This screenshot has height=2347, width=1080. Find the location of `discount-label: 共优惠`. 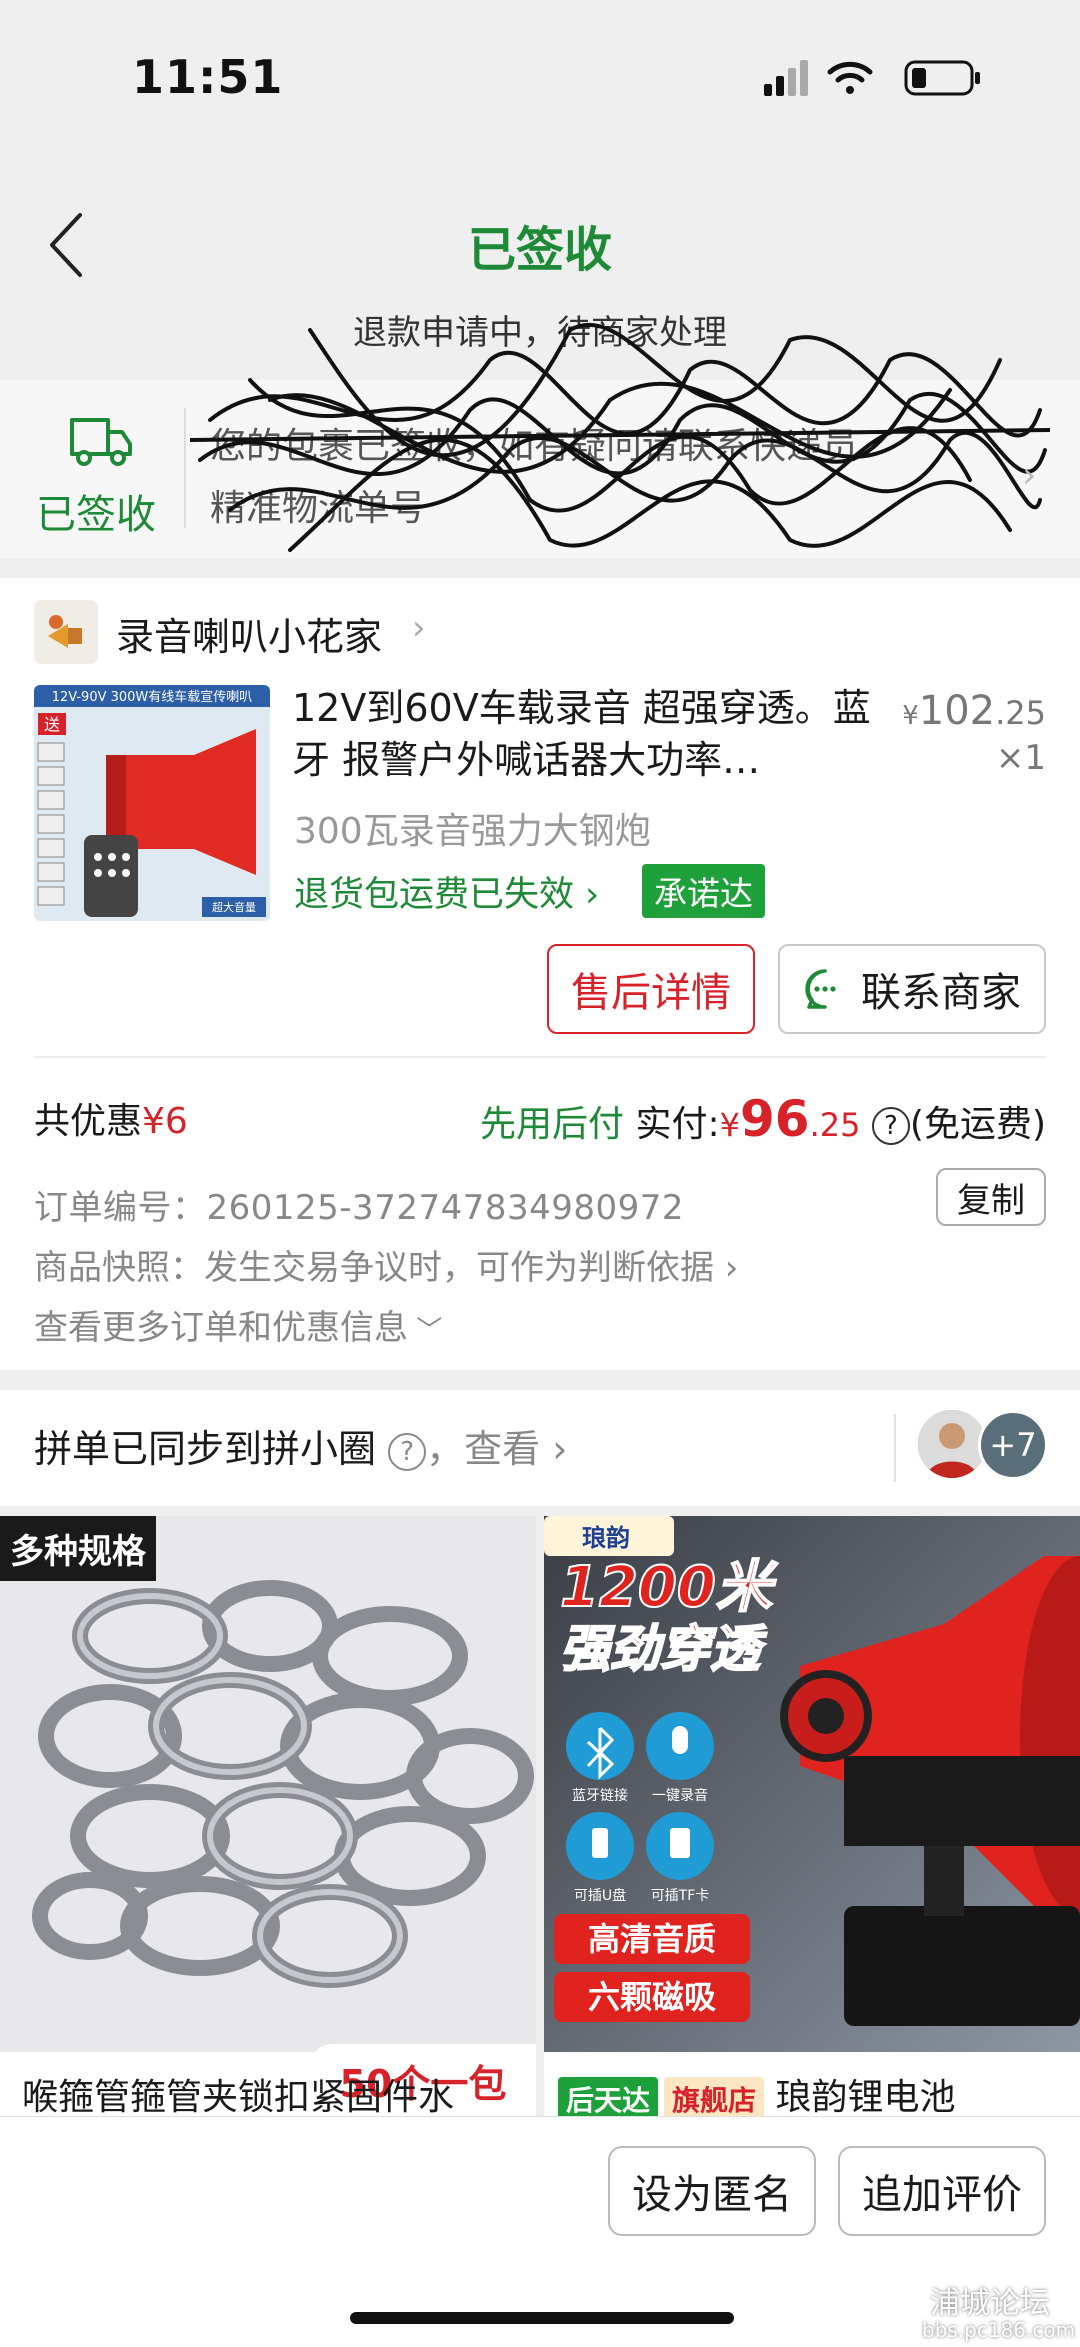

discount-label: 共优惠 is located at coordinates (88, 1121).